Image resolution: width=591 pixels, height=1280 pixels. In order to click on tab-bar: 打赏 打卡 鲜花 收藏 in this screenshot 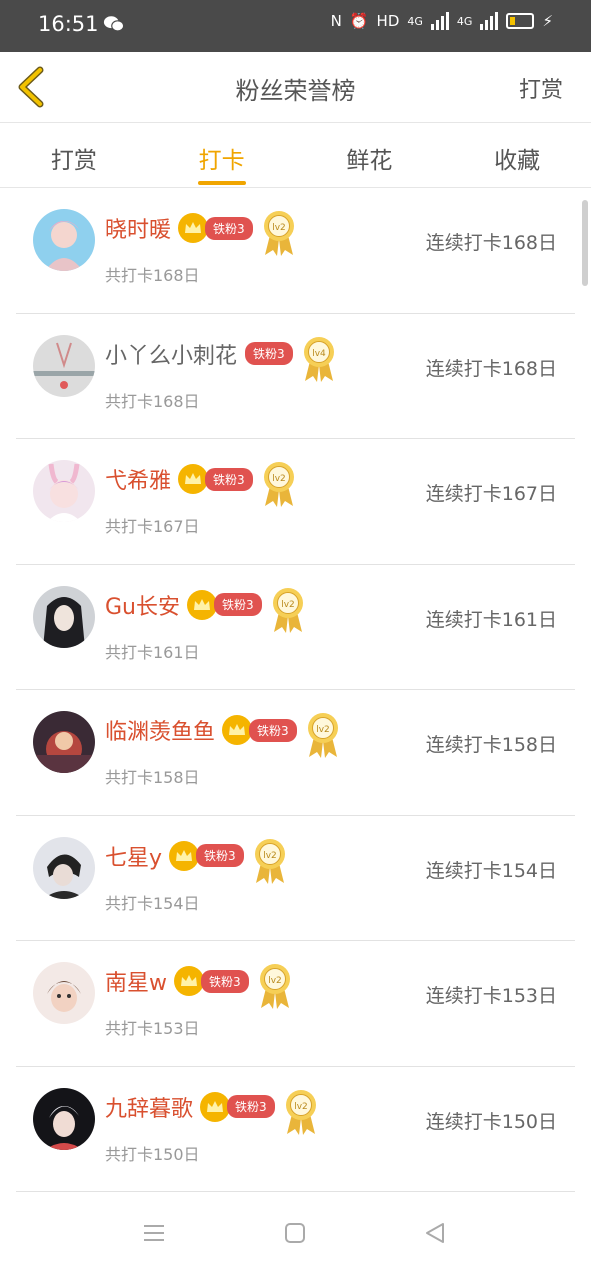, I will do `click(295, 155)`.